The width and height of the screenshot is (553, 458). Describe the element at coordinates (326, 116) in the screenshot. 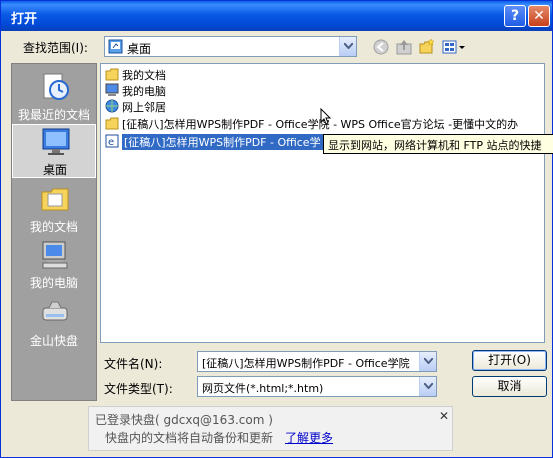

I see `mouse-cursor-icon` at that location.